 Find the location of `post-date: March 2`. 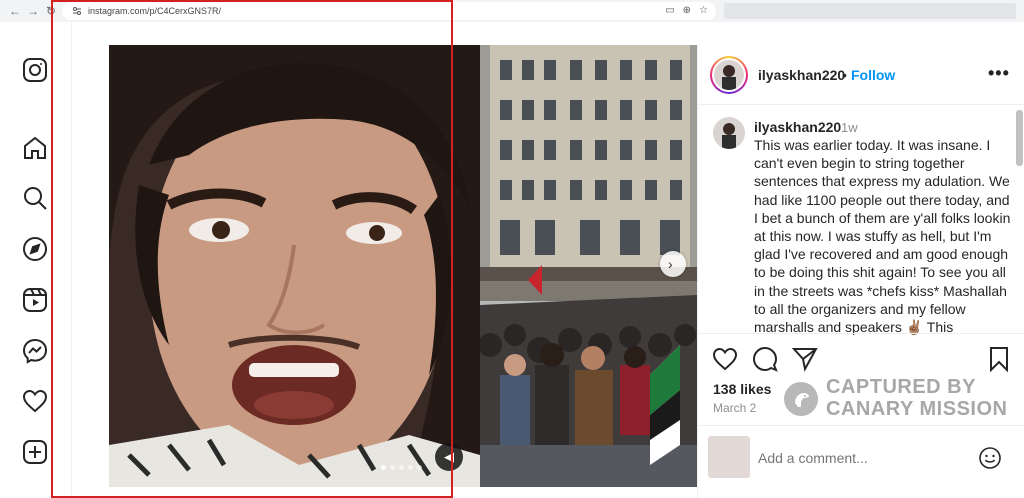

post-date: March 2 is located at coordinates (735, 408).